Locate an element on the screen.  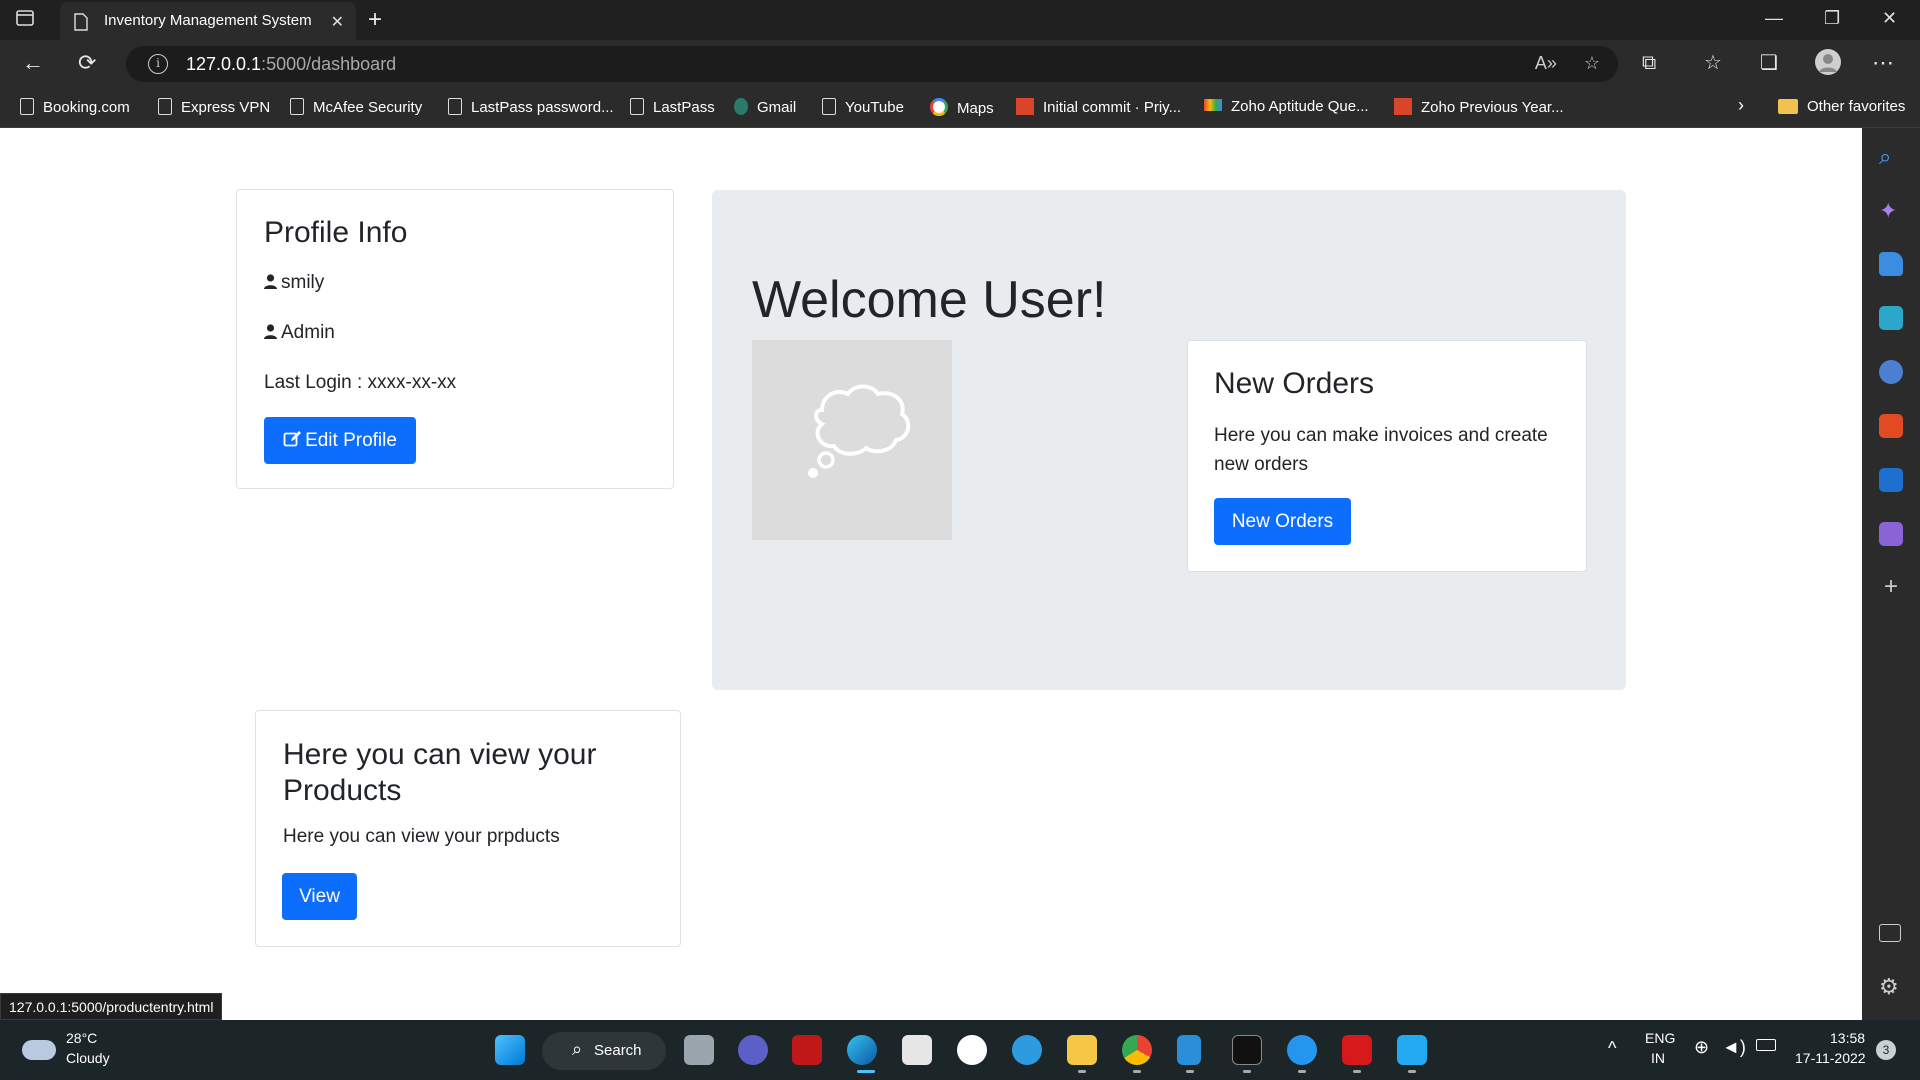
tools-icon is located at coordinates (1891, 318).